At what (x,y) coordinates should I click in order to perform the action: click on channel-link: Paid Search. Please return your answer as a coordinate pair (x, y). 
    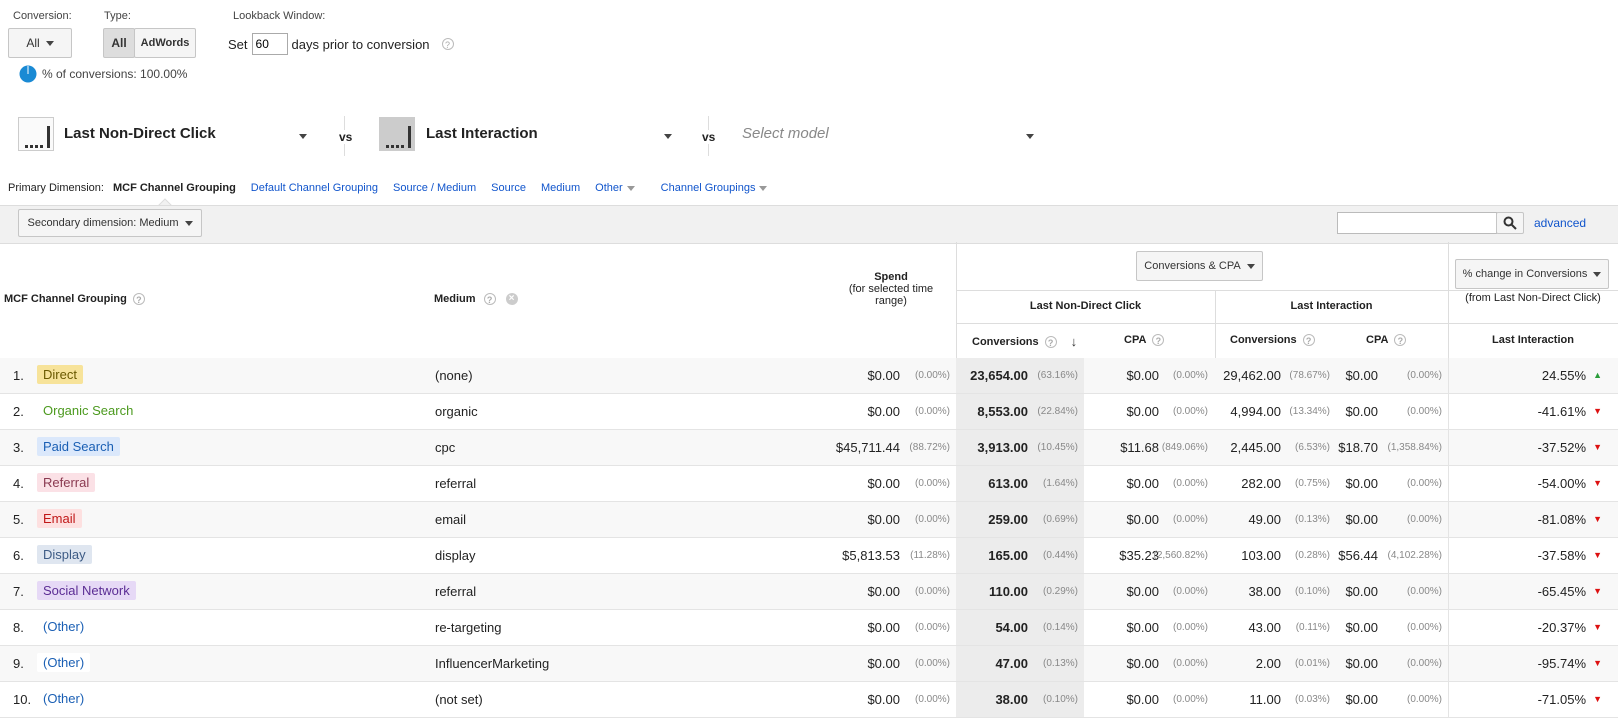
    Looking at the image, I should click on (78, 446).